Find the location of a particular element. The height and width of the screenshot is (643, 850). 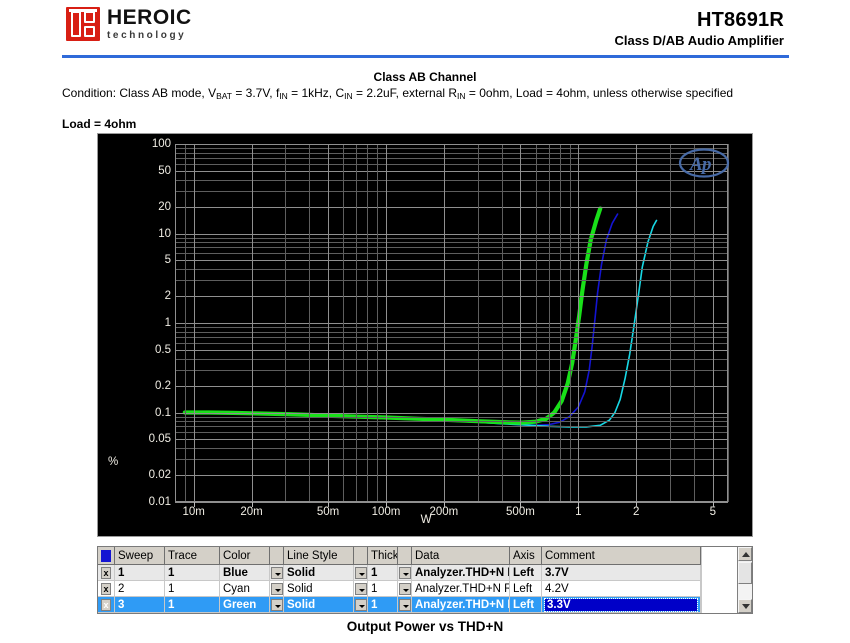

y-axis-tick-label: 0.02 is located at coordinates (159, 475).